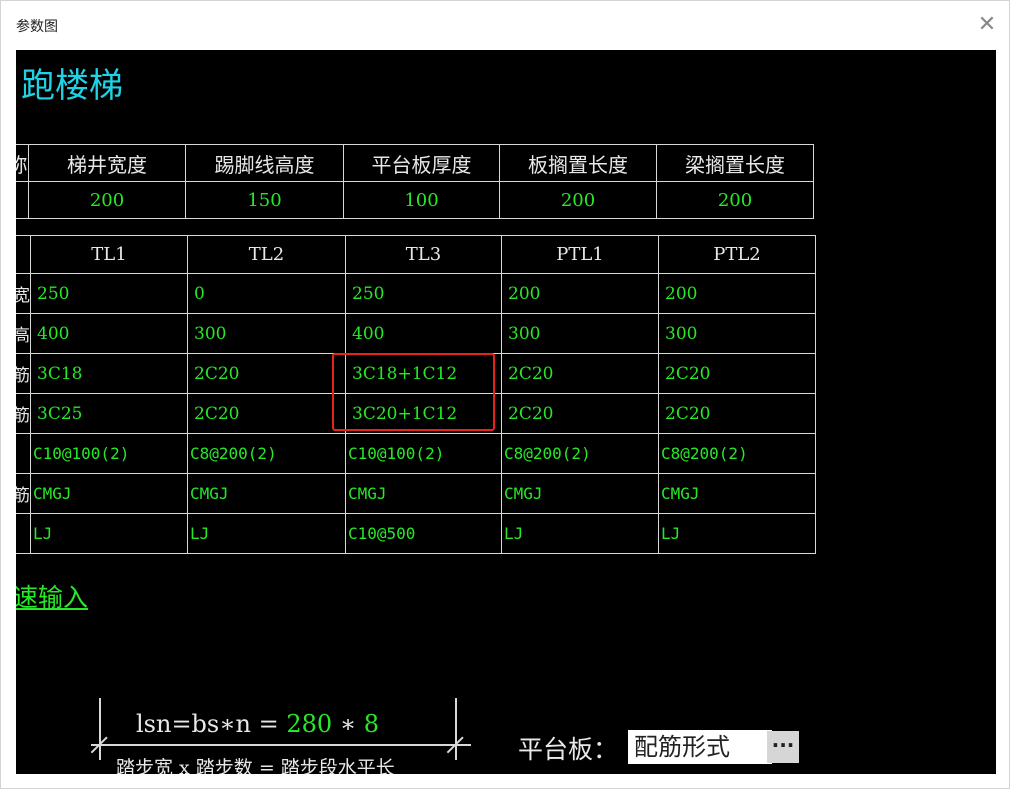 This screenshot has width=1010, height=789. I want to click on formula-dimension: lsn=bs∗n = 280 ∗ 8 踏步宽 x 踏步数 = 踏步段水平长, so click(280, 736).